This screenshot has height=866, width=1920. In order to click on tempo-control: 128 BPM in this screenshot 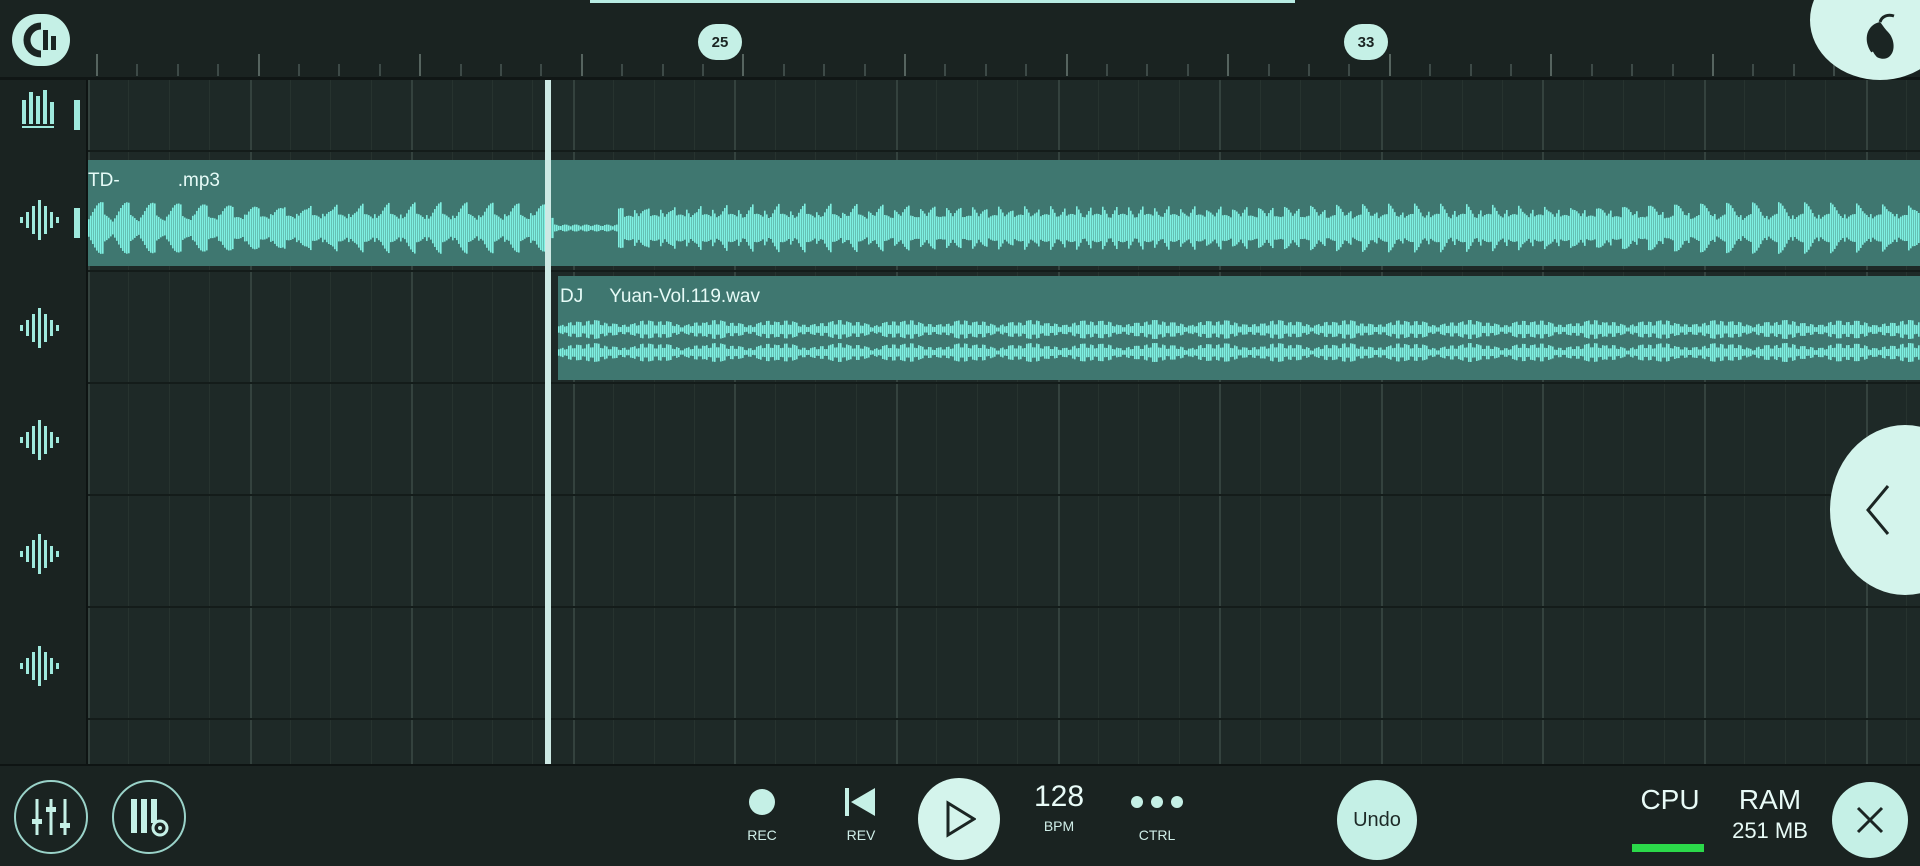, I will do `click(1059, 807)`.